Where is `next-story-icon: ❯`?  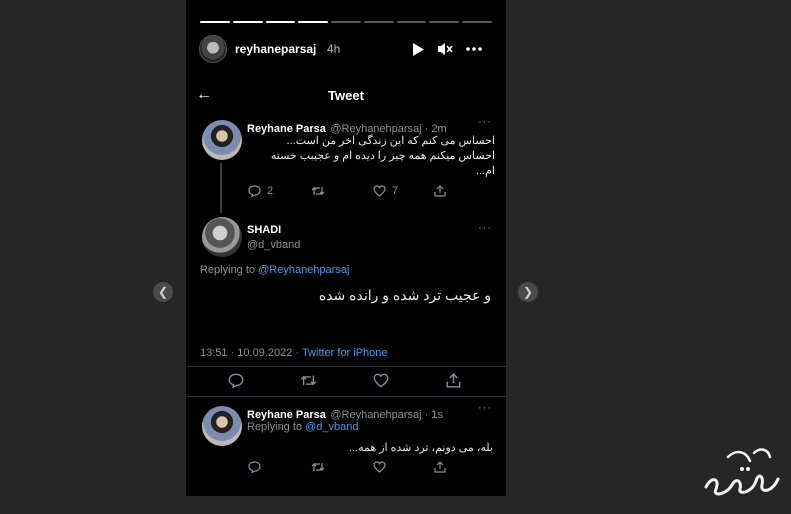
next-story-icon: ❯ is located at coordinates (528, 292).